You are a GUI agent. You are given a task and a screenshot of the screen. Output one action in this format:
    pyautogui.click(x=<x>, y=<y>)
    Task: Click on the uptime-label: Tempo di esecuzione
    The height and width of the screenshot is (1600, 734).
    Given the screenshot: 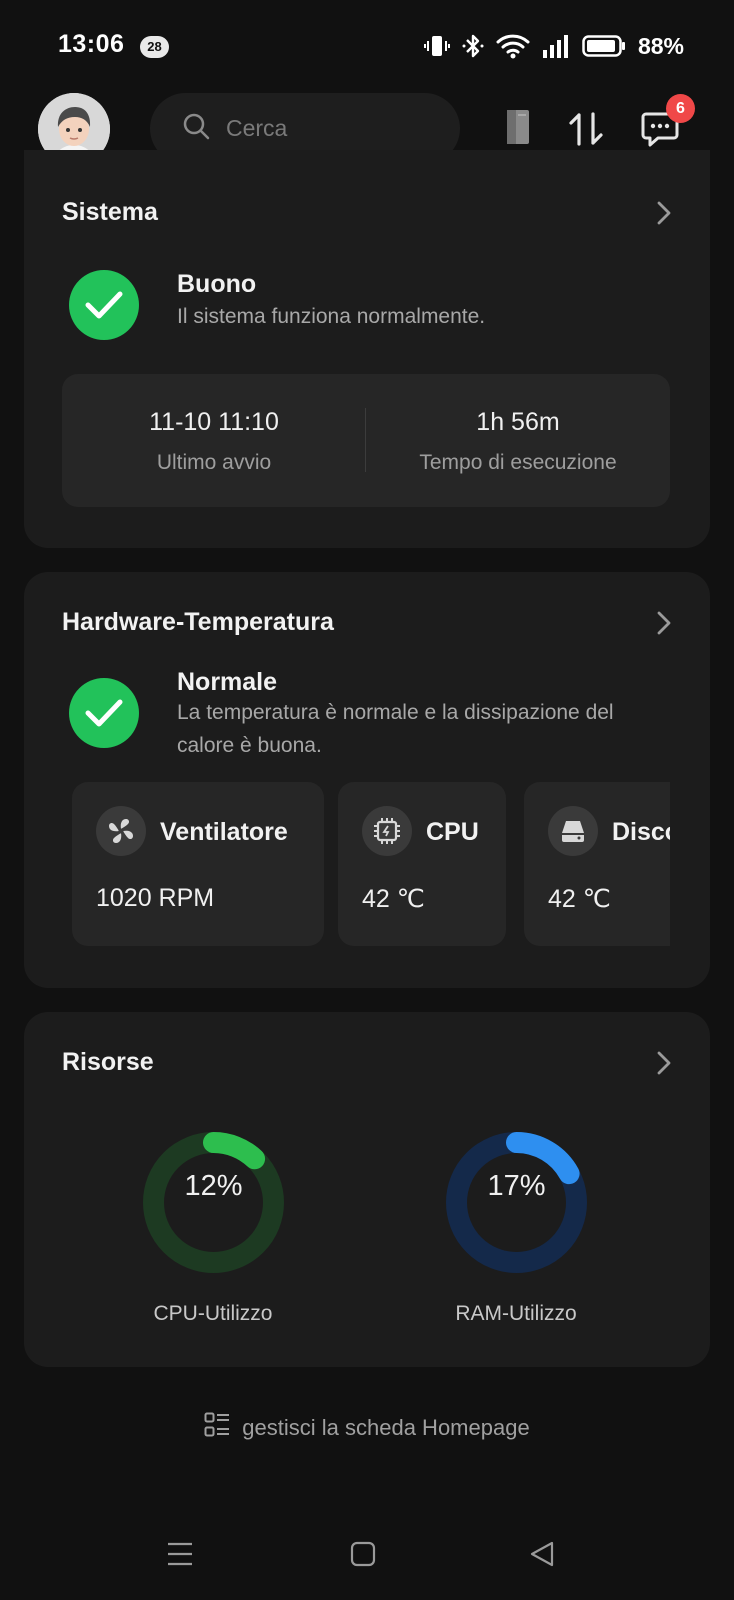 What is the action you would take?
    pyautogui.click(x=518, y=462)
    